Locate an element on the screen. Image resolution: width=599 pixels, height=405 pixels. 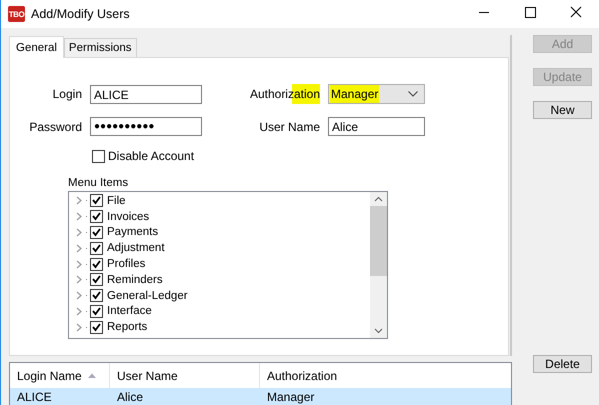
field-label: Login is located at coordinates (67, 94).